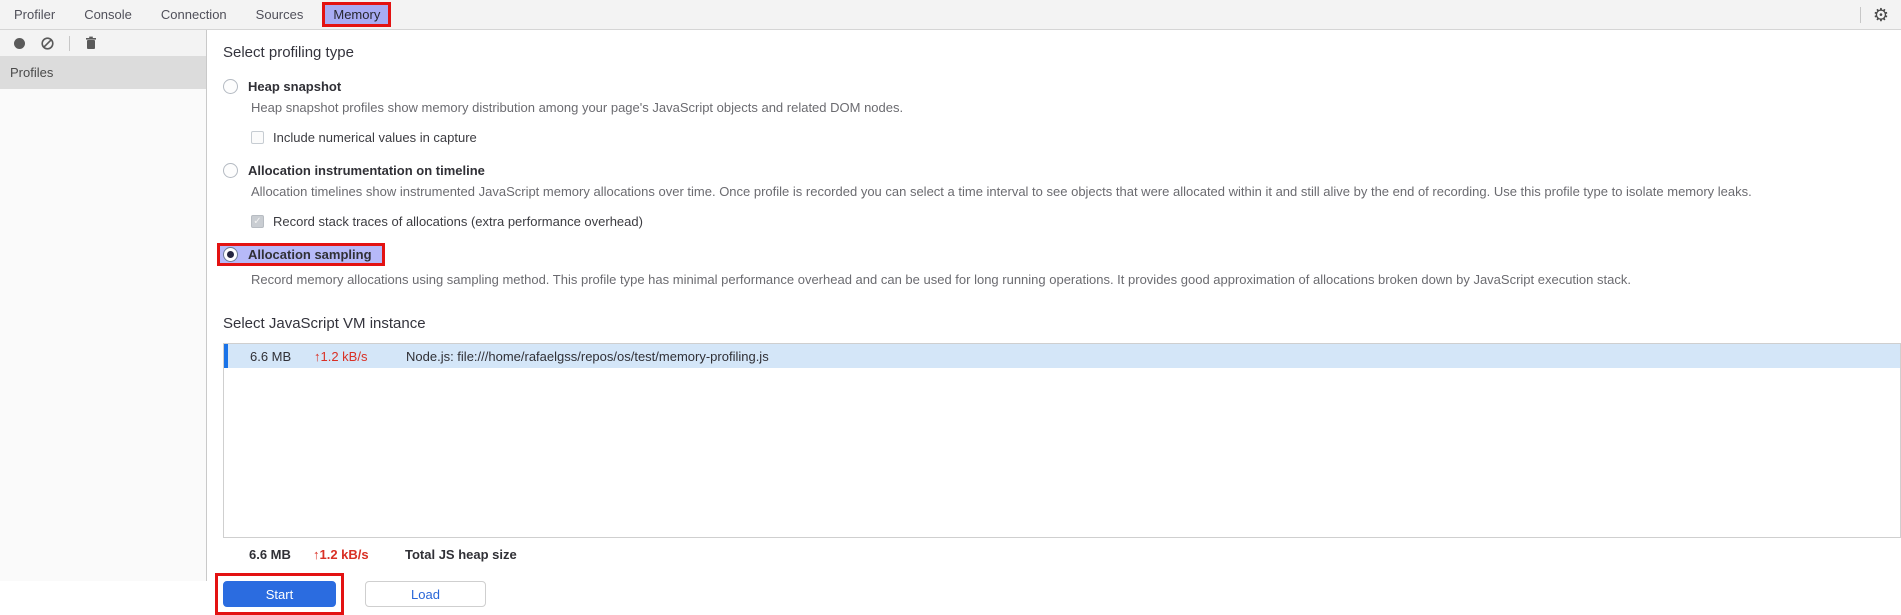 The width and height of the screenshot is (1901, 615). What do you see at coordinates (257, 221) in the screenshot?
I see `record-stack-traces-checkbox-icon: ✓` at bounding box center [257, 221].